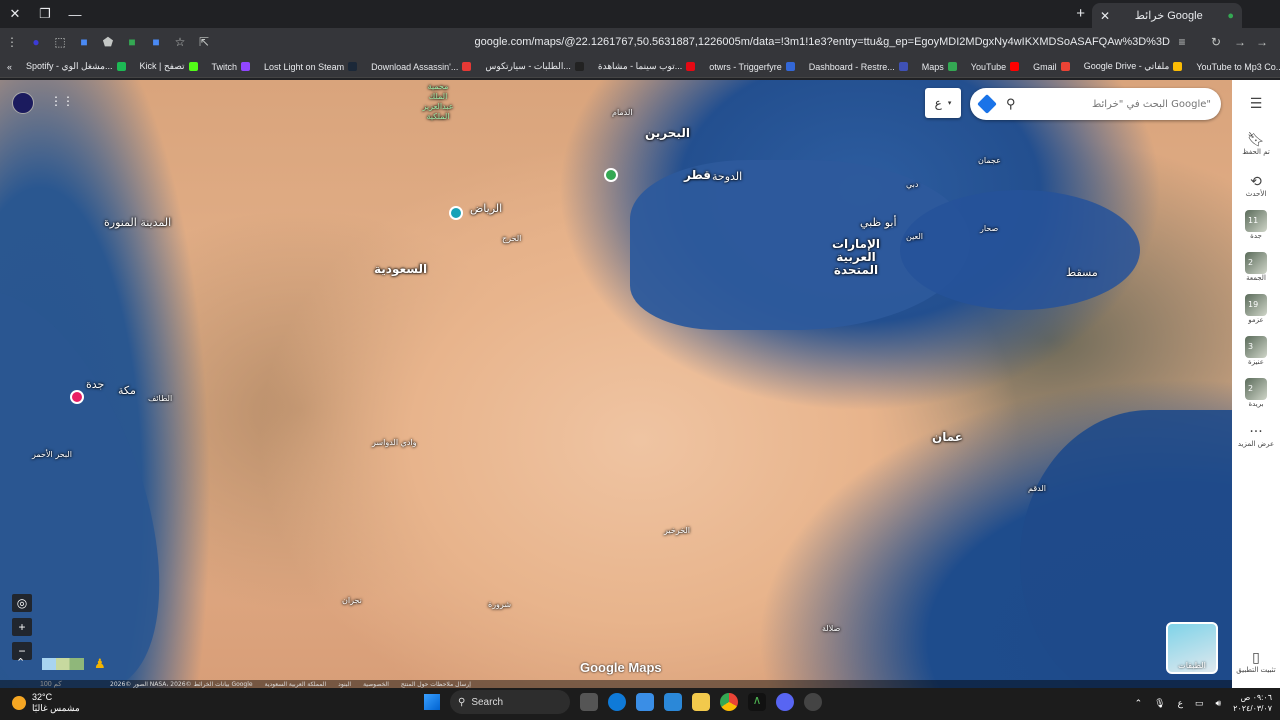 The height and width of the screenshot is (720, 1280). Describe the element at coordinates (231, 66) in the screenshot. I see `bookmark-item: Twitch` at that location.